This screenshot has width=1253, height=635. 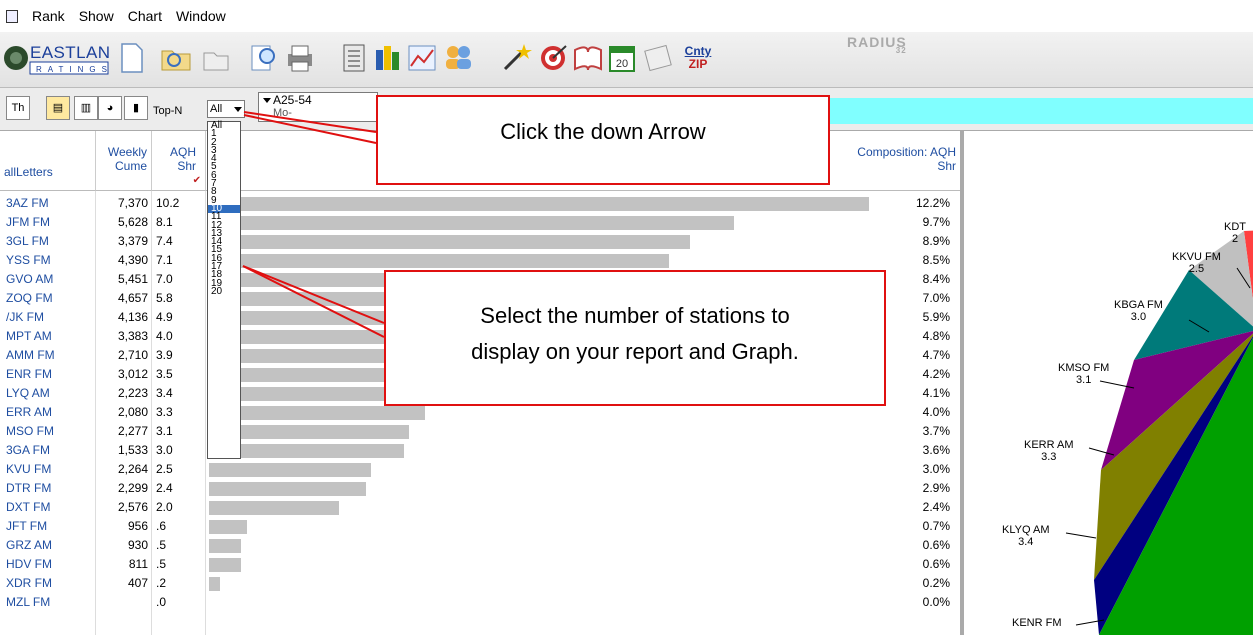 What do you see at coordinates (161, 602) in the screenshot?
I see `aqh-shr-cell: .0` at bounding box center [161, 602].